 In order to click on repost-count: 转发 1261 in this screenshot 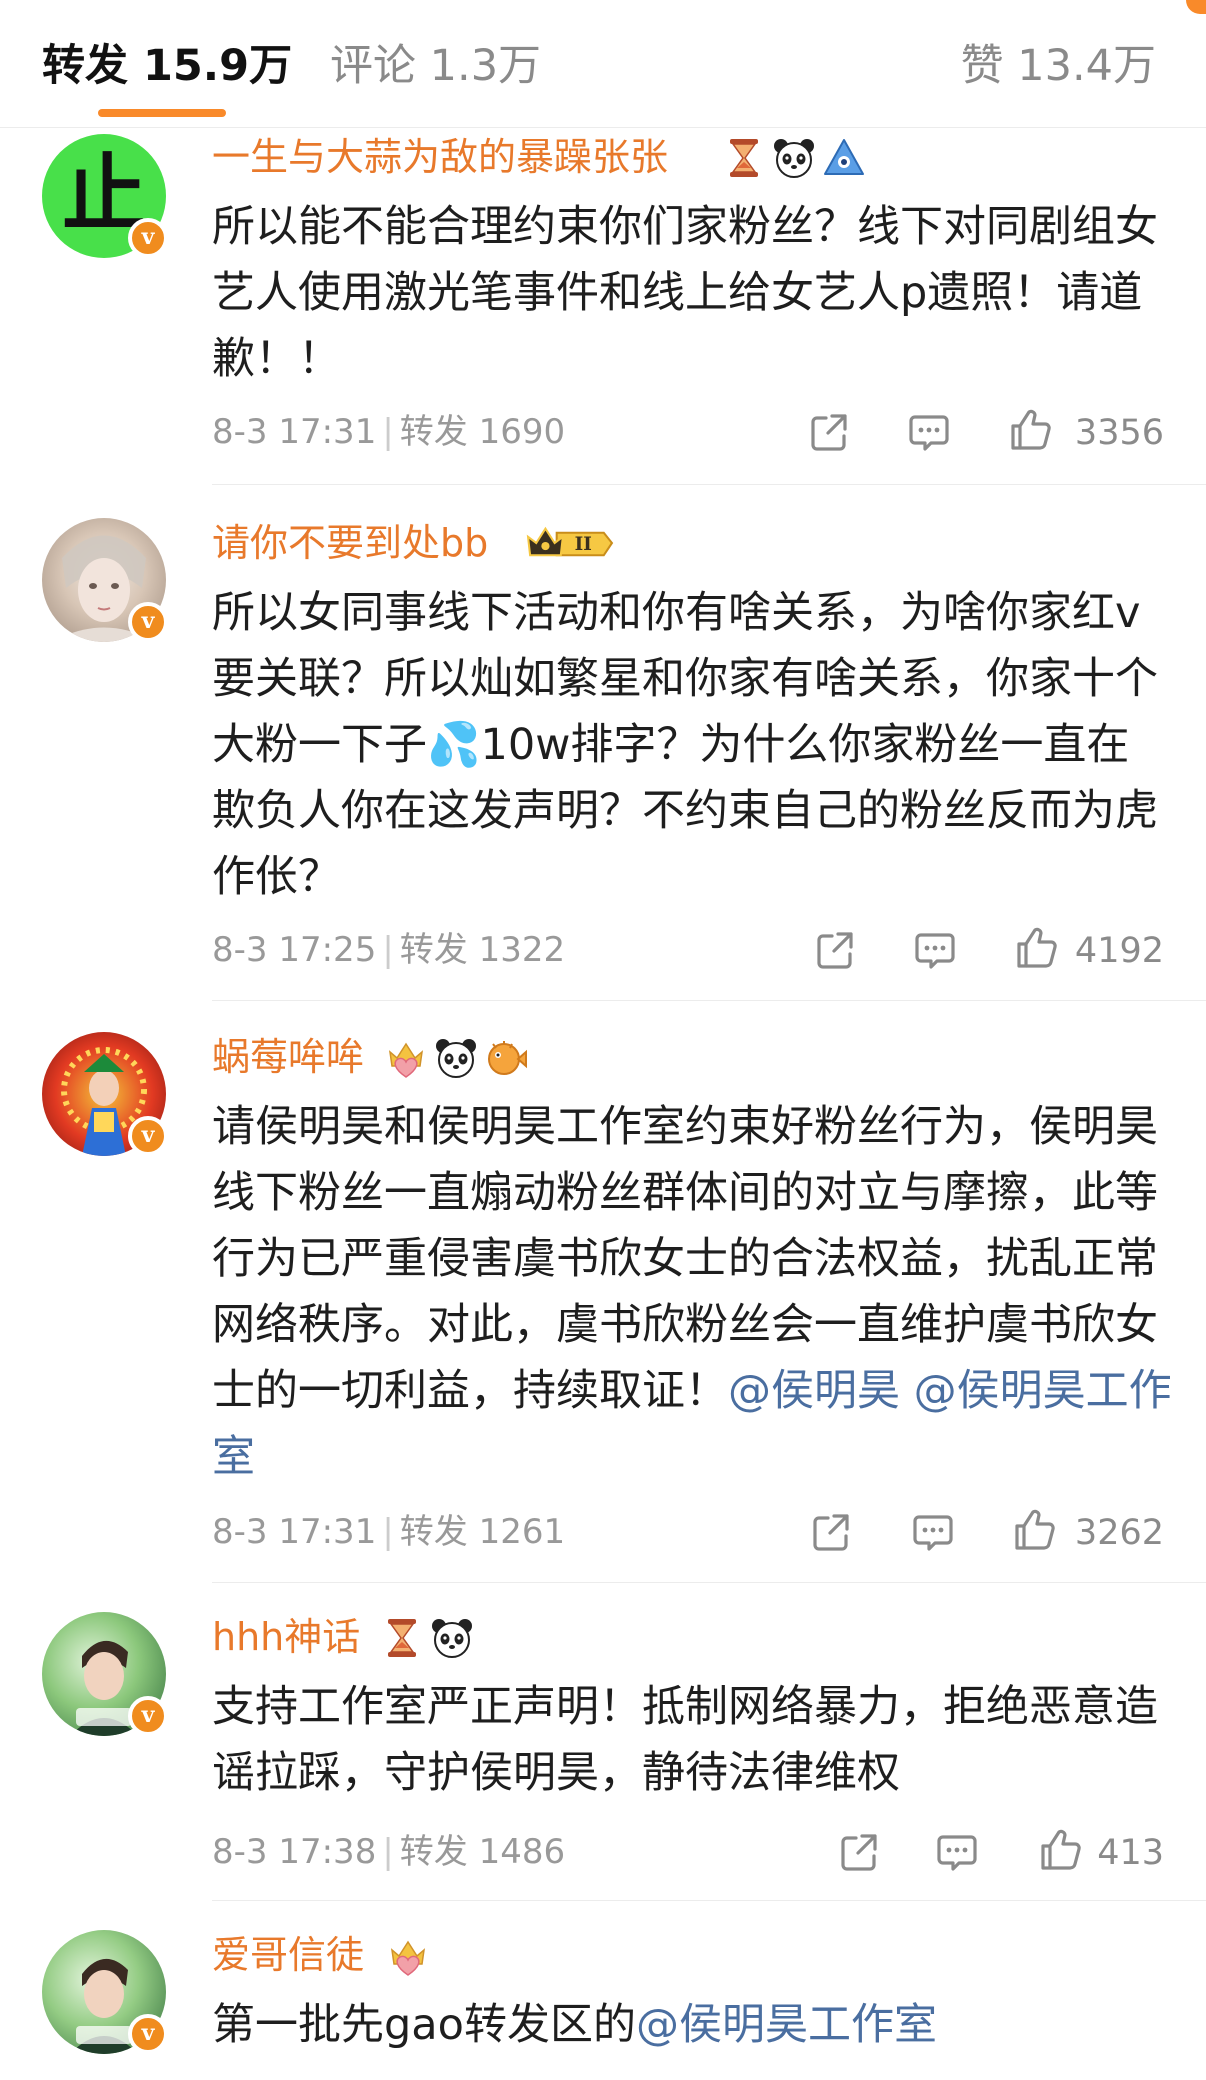, I will do `click(482, 1532)`.